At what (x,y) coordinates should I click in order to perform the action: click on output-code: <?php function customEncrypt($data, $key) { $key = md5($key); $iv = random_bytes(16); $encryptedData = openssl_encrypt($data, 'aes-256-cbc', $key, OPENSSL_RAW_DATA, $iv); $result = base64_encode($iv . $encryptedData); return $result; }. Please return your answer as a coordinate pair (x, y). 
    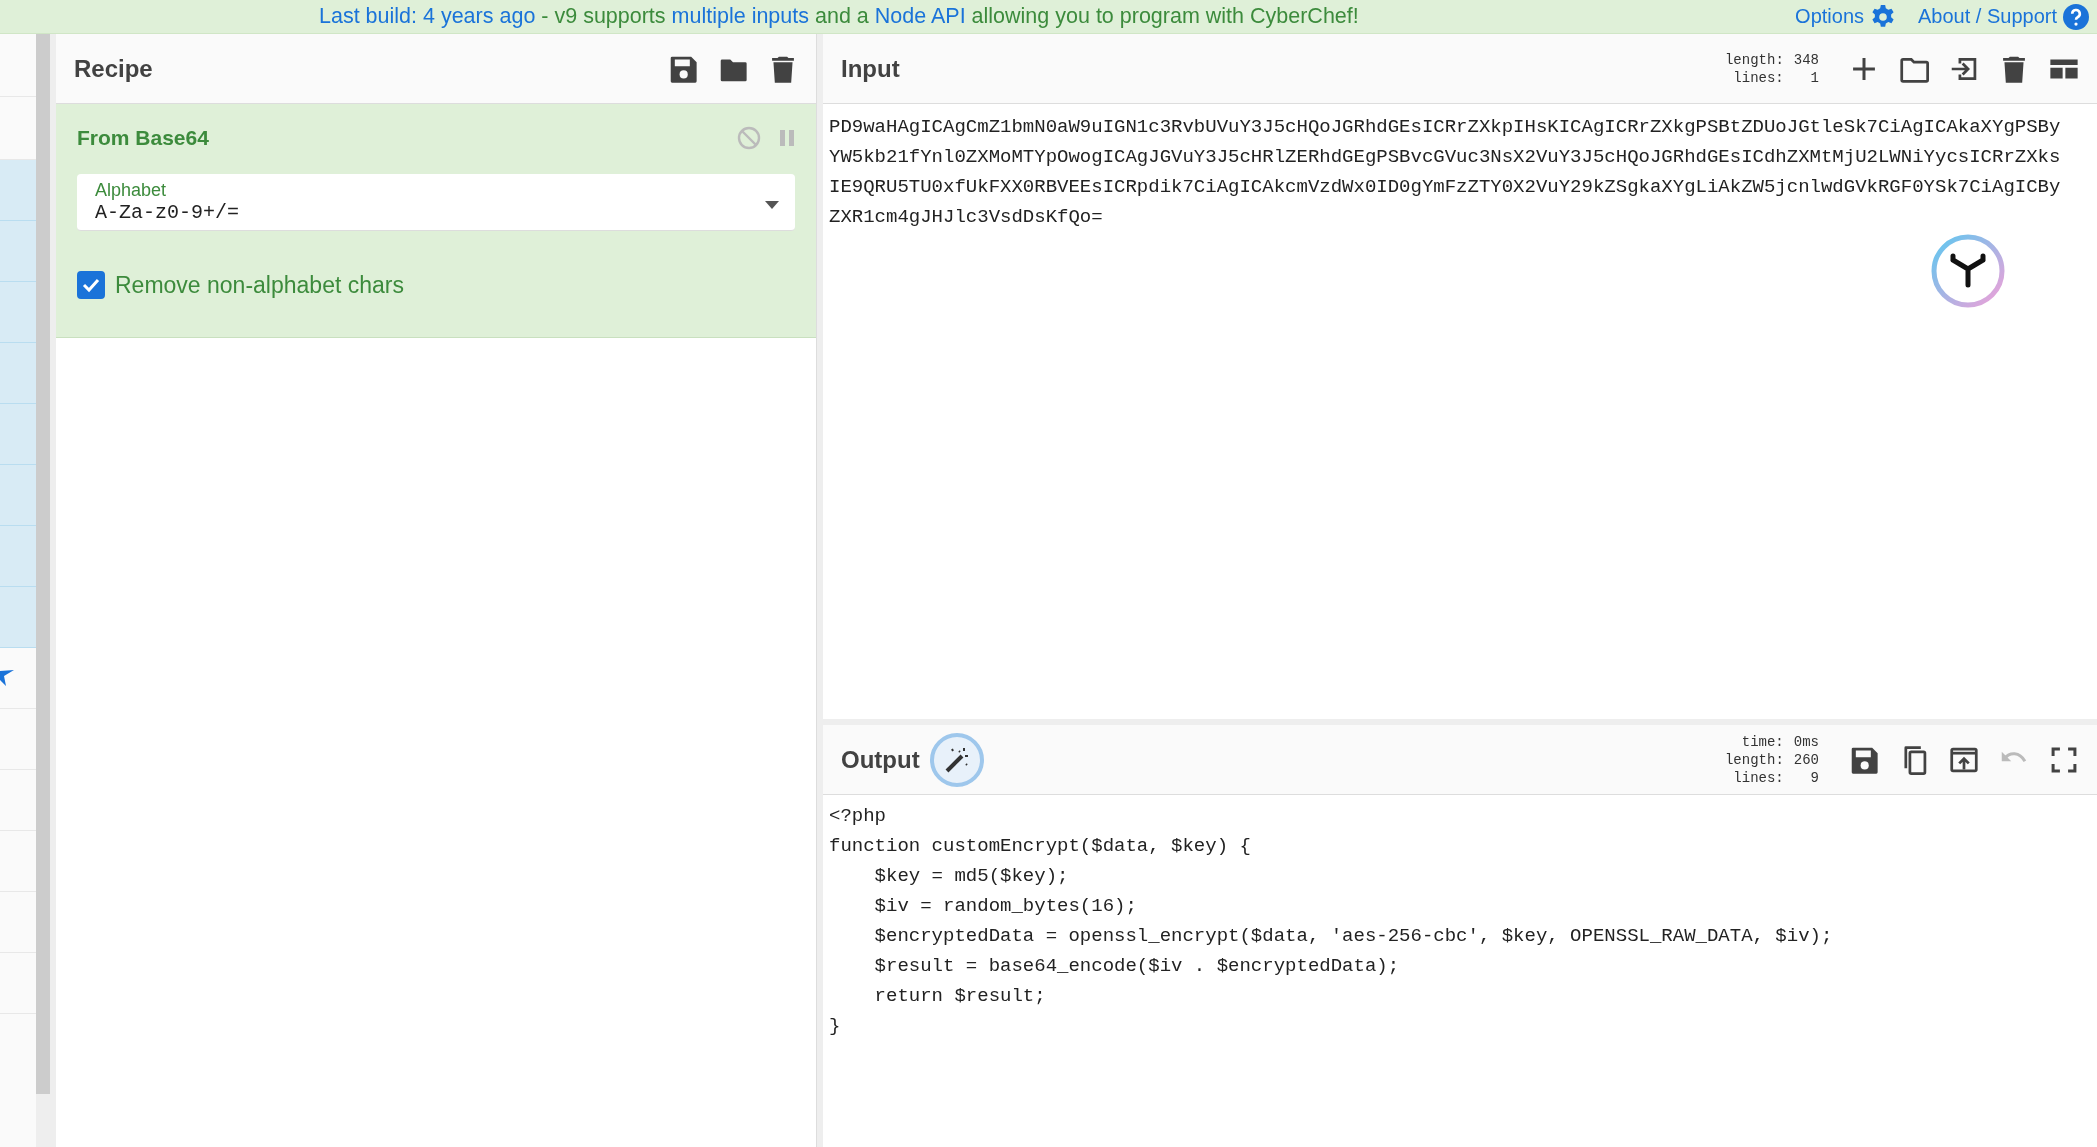
    Looking at the image, I should click on (1331, 921).